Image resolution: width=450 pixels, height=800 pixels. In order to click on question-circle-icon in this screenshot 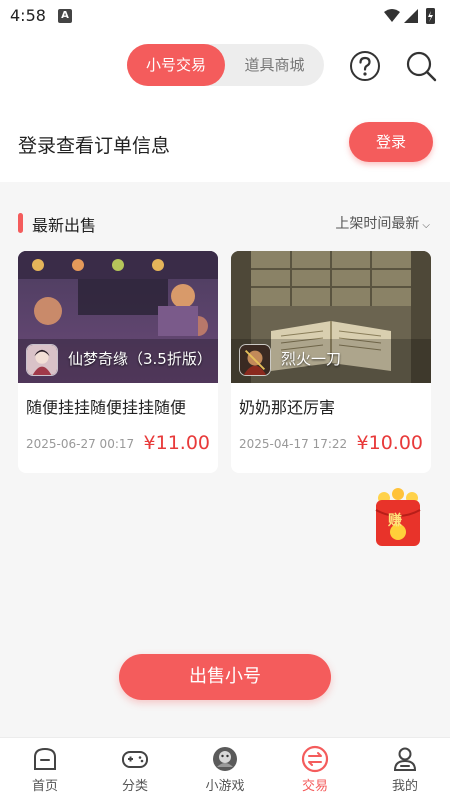, I will do `click(365, 66)`.